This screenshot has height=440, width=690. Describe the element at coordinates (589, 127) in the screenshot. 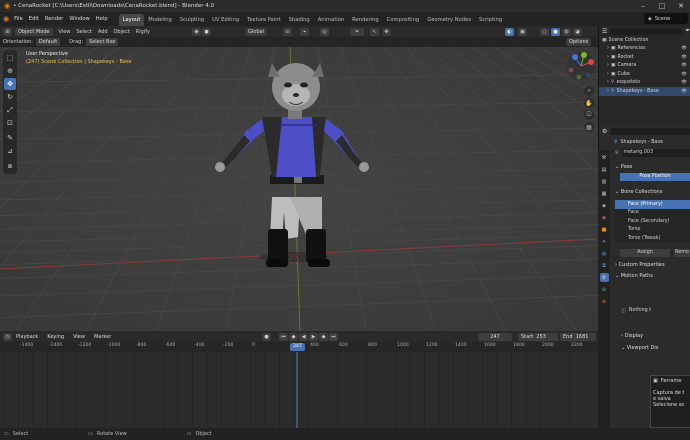

I see `perspective-toggle-icon: ▦` at that location.